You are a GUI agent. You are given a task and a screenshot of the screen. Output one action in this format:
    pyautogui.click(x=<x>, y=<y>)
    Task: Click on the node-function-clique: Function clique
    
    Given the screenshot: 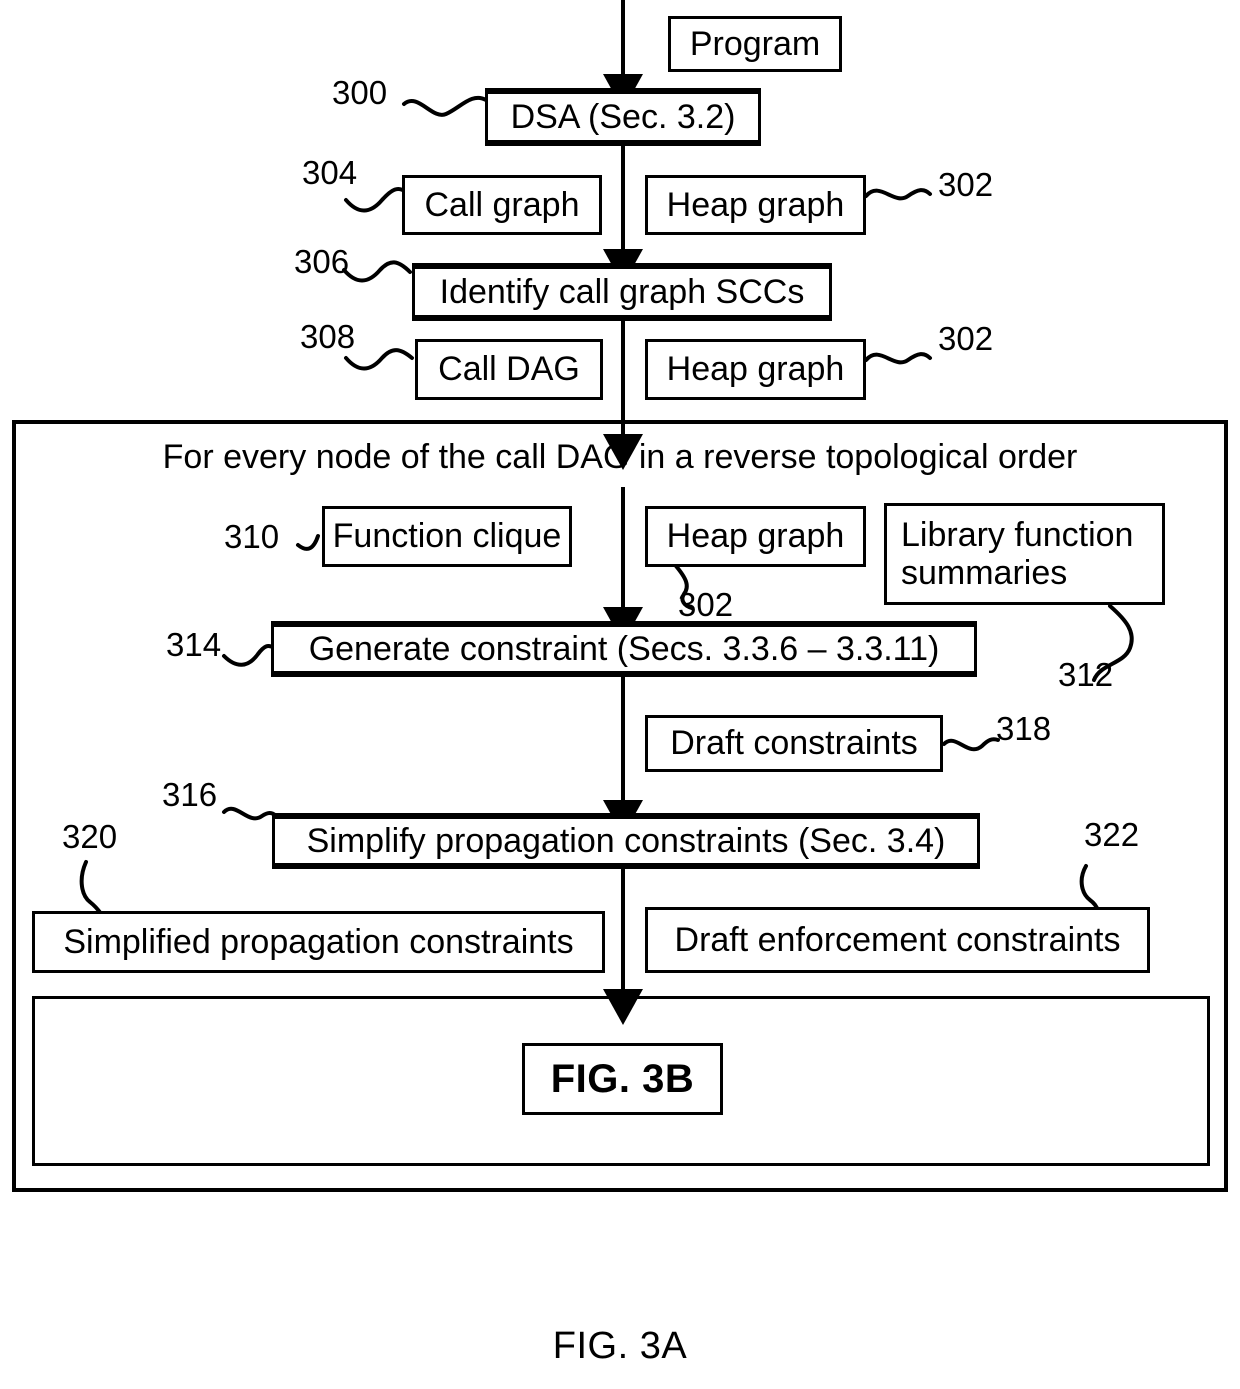 What is the action you would take?
    pyautogui.click(x=447, y=536)
    